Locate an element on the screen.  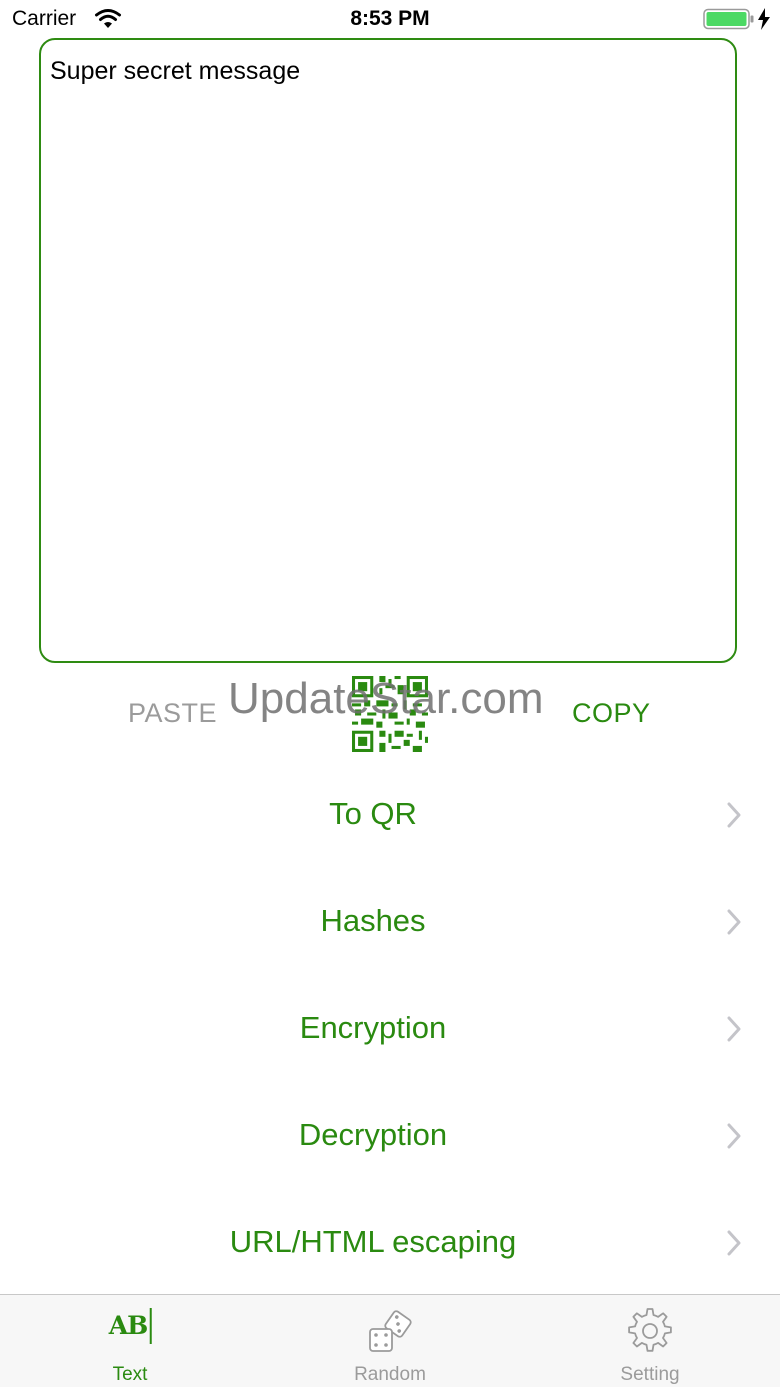
copy-button: COPY is located at coordinates (611, 713).